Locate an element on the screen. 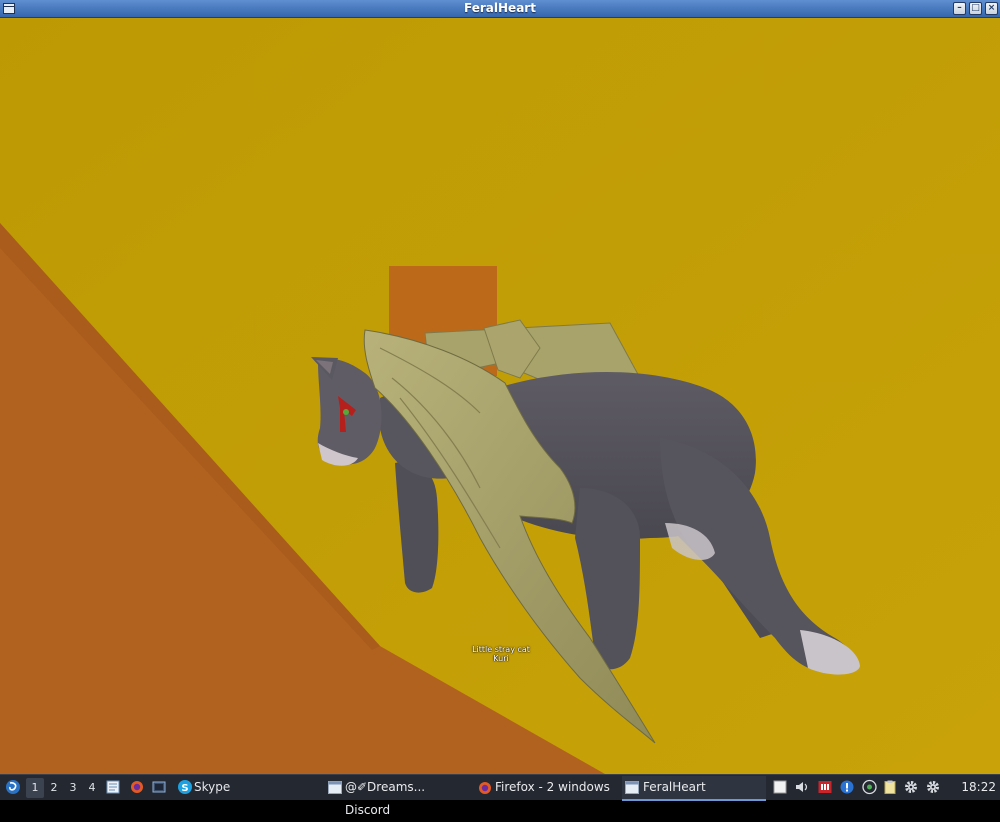 The width and height of the screenshot is (1000, 822). clipboard-tray-icon is located at coordinates (780, 787).